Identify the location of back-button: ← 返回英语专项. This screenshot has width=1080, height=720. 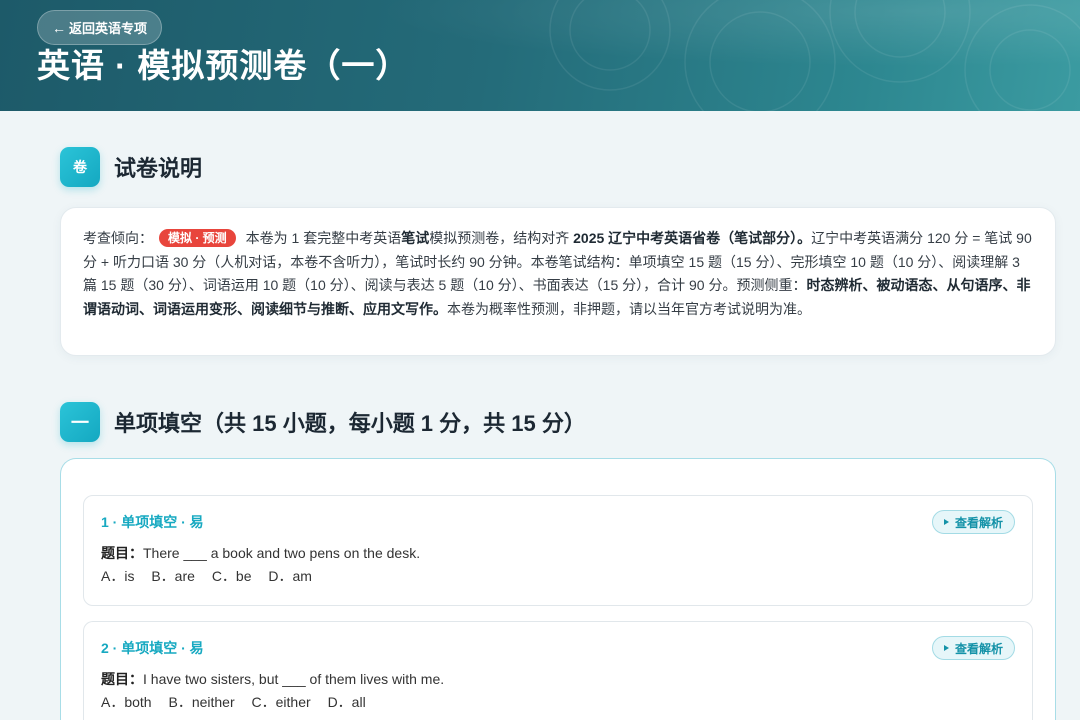
(100, 27).